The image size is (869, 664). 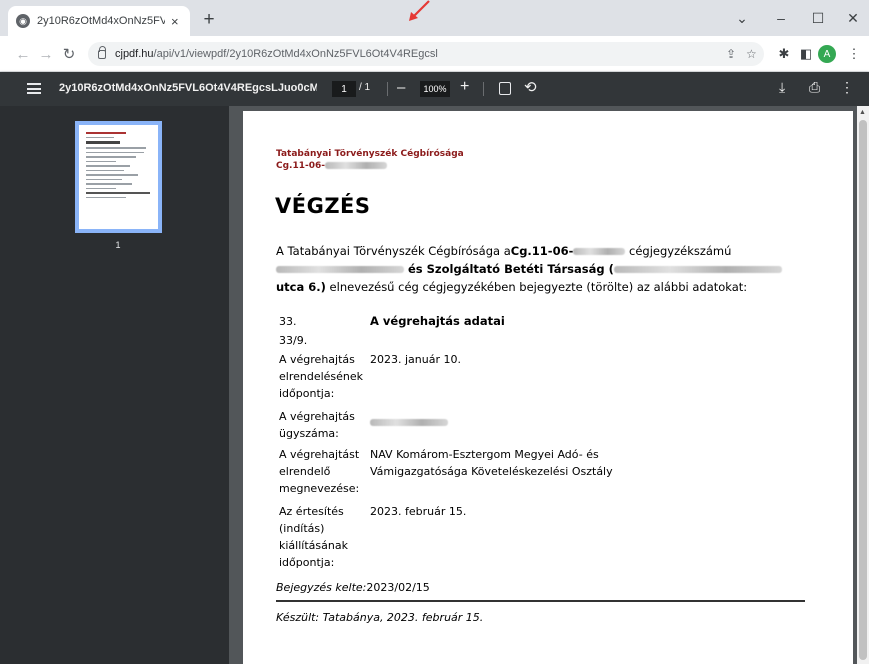 I want to click on sidebar-toggle-icon, so click(x=34, y=88).